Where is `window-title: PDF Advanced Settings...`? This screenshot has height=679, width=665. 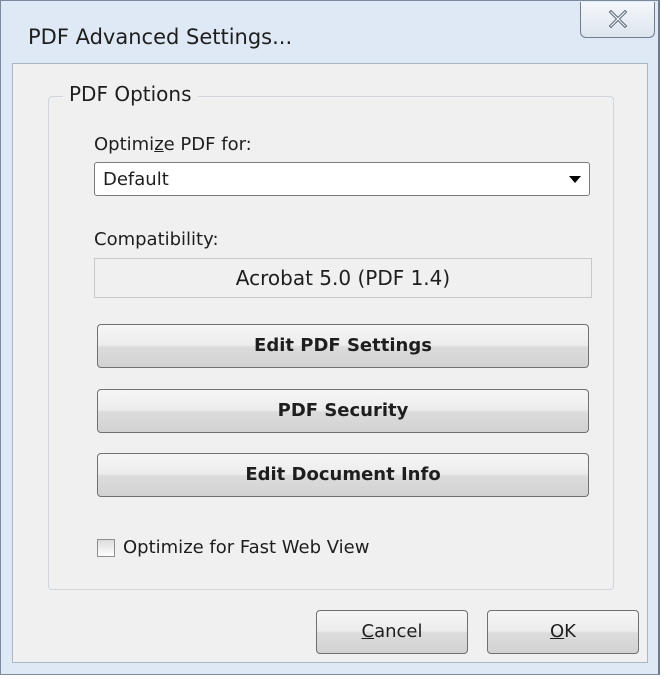
window-title: PDF Advanced Settings... is located at coordinates (160, 37).